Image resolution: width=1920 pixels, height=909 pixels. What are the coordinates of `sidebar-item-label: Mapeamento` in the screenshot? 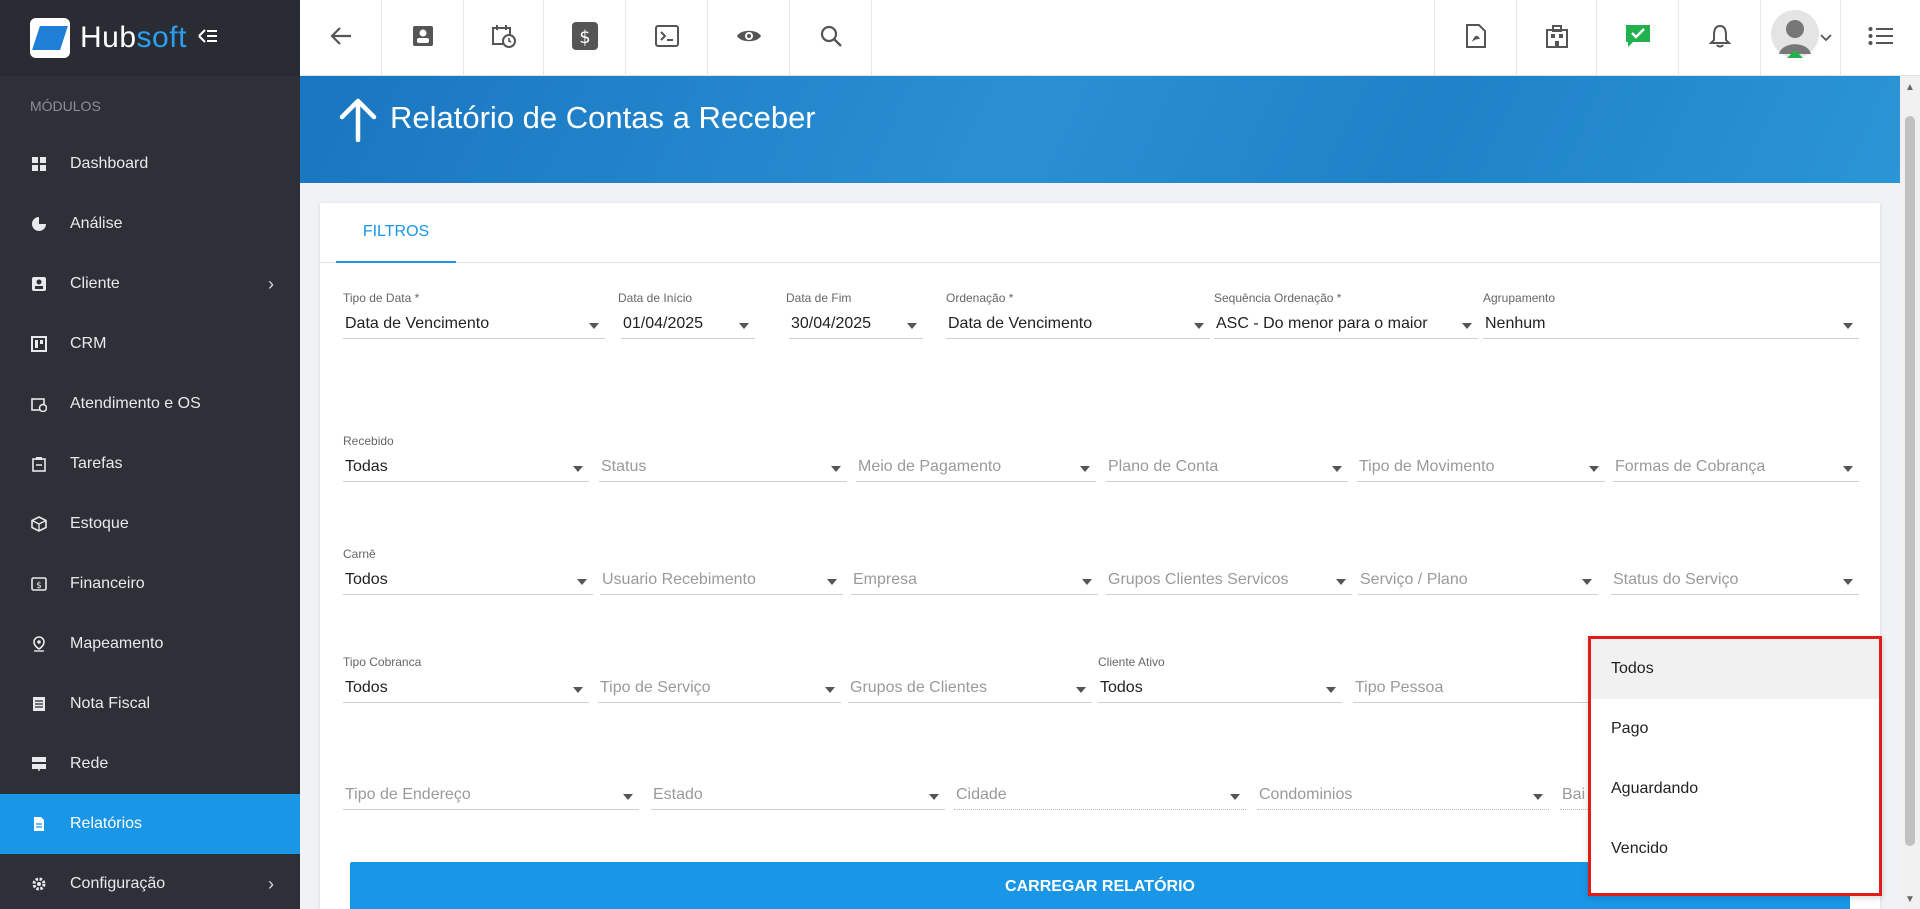 It's located at (117, 643).